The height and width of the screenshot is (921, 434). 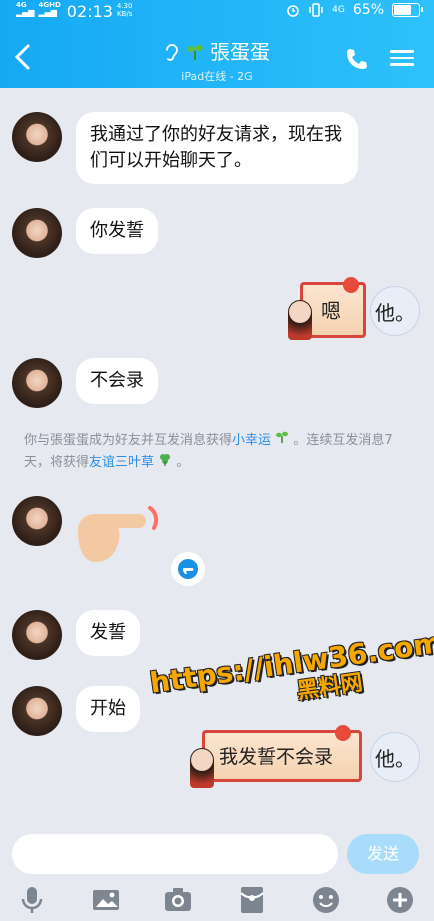 What do you see at coordinates (316, 10) in the screenshot?
I see `vibrate-icon` at bounding box center [316, 10].